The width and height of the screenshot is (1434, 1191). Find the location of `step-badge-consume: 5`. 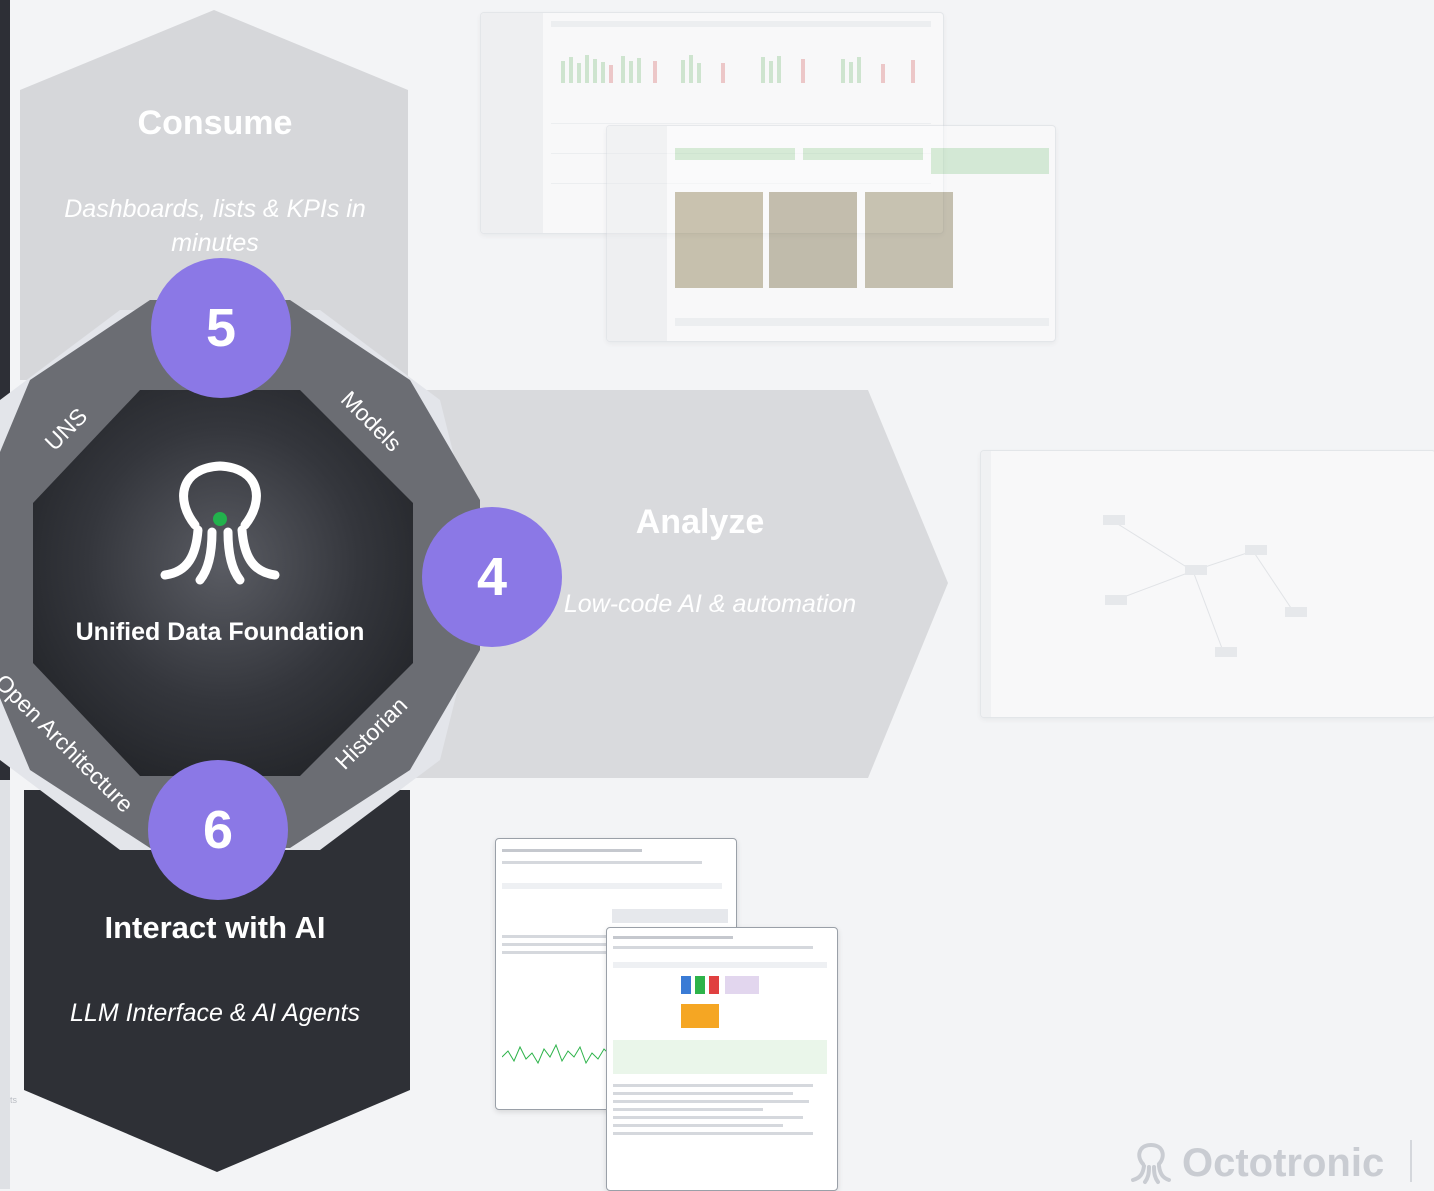

step-badge-consume: 5 is located at coordinates (221, 328).